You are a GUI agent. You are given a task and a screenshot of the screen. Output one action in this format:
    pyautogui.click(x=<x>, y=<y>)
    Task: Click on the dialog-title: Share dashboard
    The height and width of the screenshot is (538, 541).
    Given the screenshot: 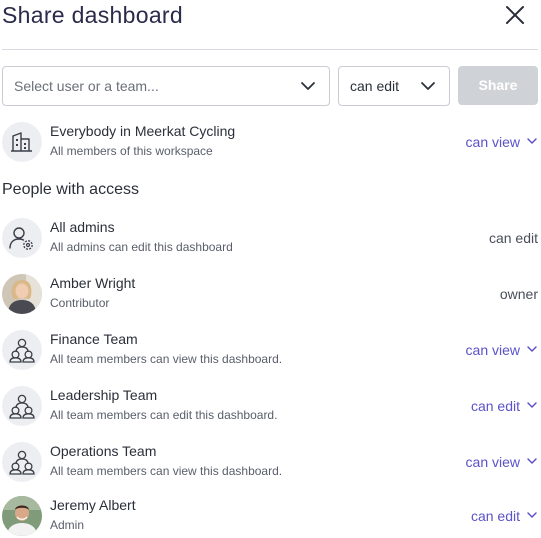 What is the action you would take?
    pyautogui.click(x=92, y=15)
    